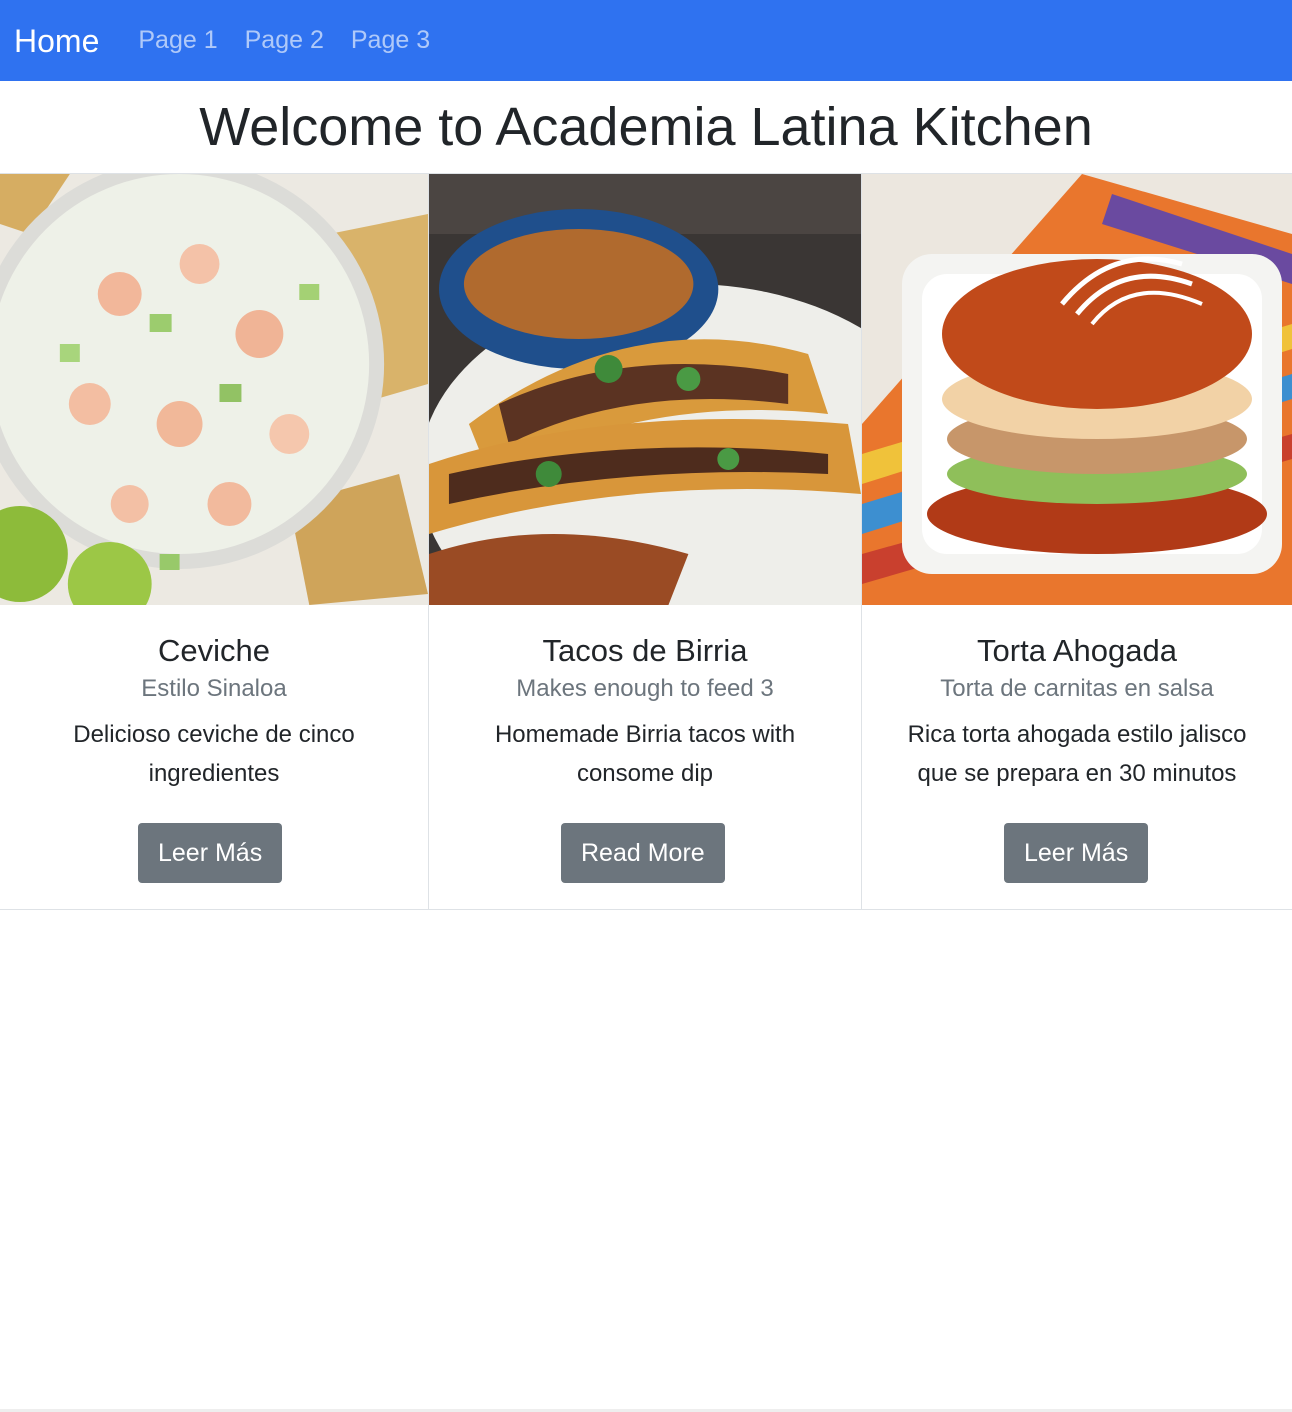 Image resolution: width=1292 pixels, height=1412 pixels. I want to click on nav-page-3-link: Page 3, so click(390, 40).